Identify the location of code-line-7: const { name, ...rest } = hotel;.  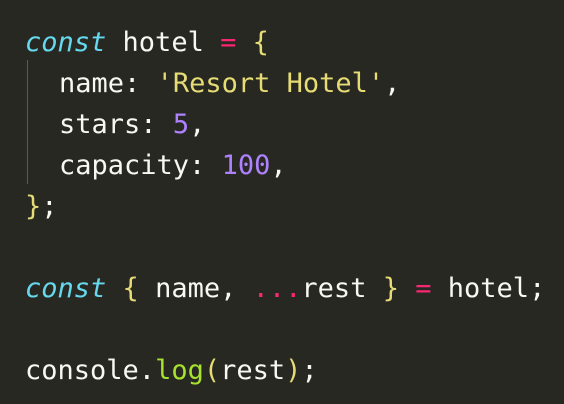
(294, 288).